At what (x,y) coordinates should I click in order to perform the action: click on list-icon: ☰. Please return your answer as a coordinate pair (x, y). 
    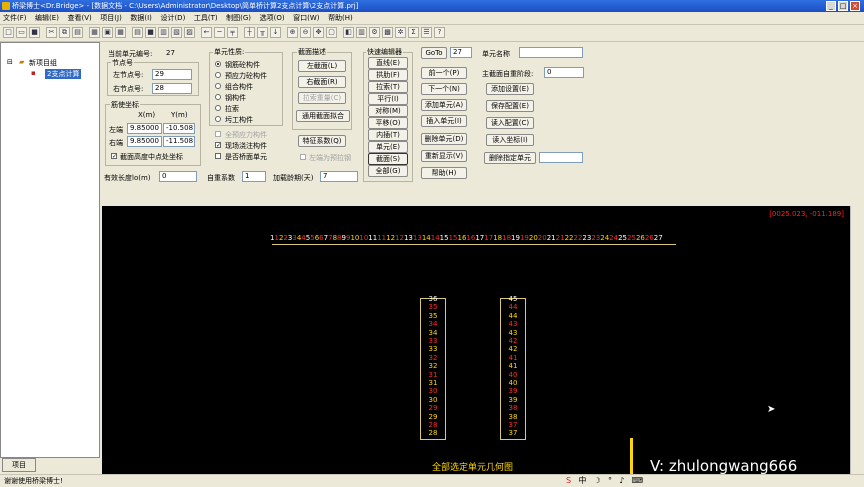
    Looking at the image, I should click on (426, 32).